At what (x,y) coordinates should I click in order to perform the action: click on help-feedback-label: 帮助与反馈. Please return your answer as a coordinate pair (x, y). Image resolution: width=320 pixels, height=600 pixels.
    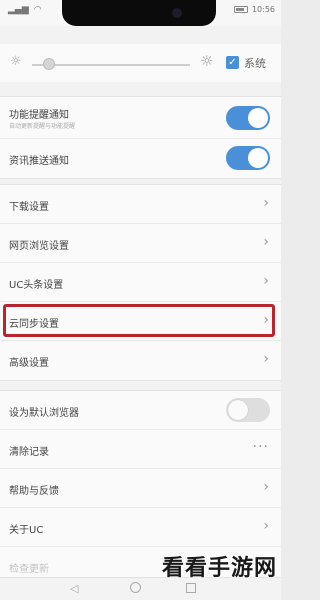
    Looking at the image, I should click on (34, 491).